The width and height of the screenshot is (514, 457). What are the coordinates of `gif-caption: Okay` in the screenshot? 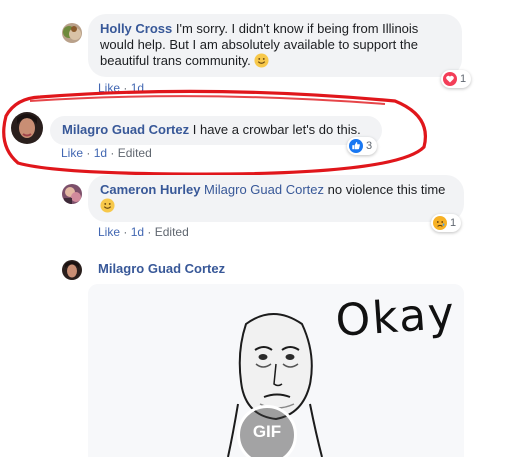 It's located at (396, 317).